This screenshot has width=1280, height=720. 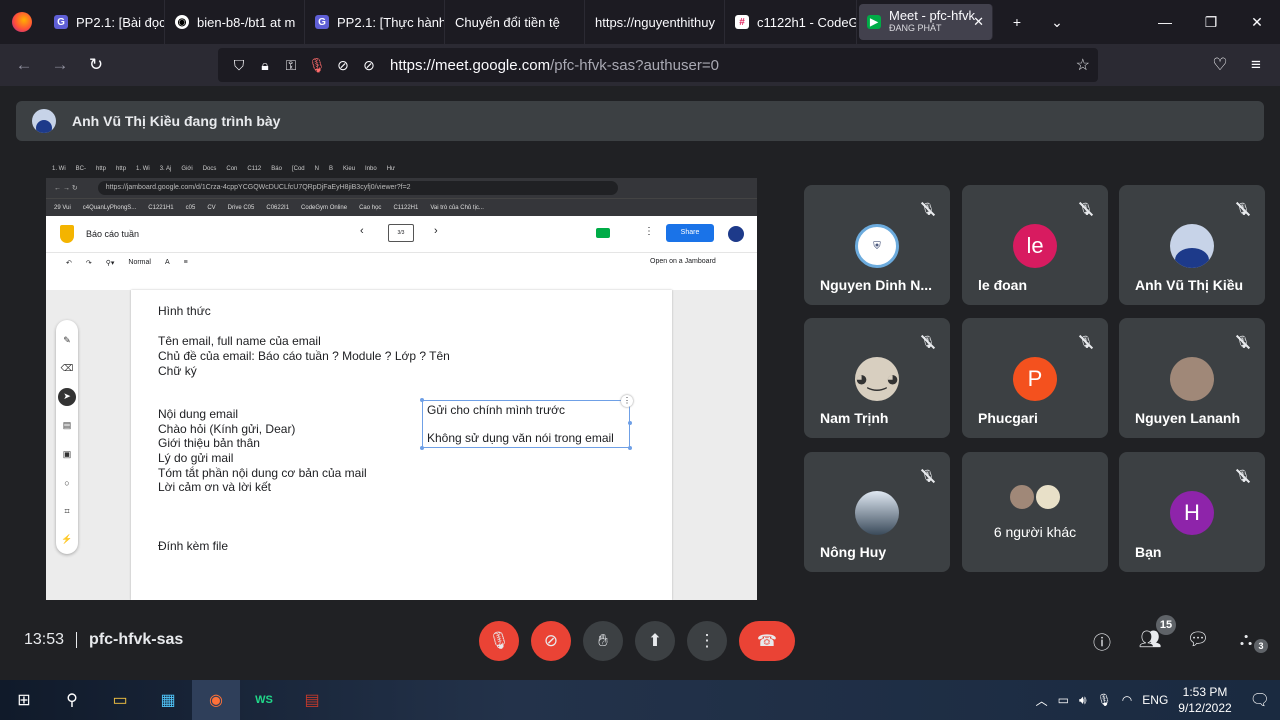 I want to click on shared-tab: Hư, so click(x=391, y=169).